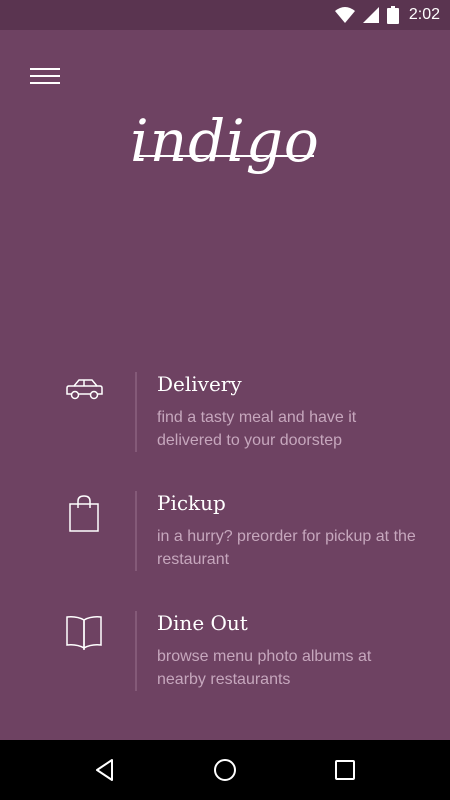  I want to click on logo-text: indigo, so click(225, 141).